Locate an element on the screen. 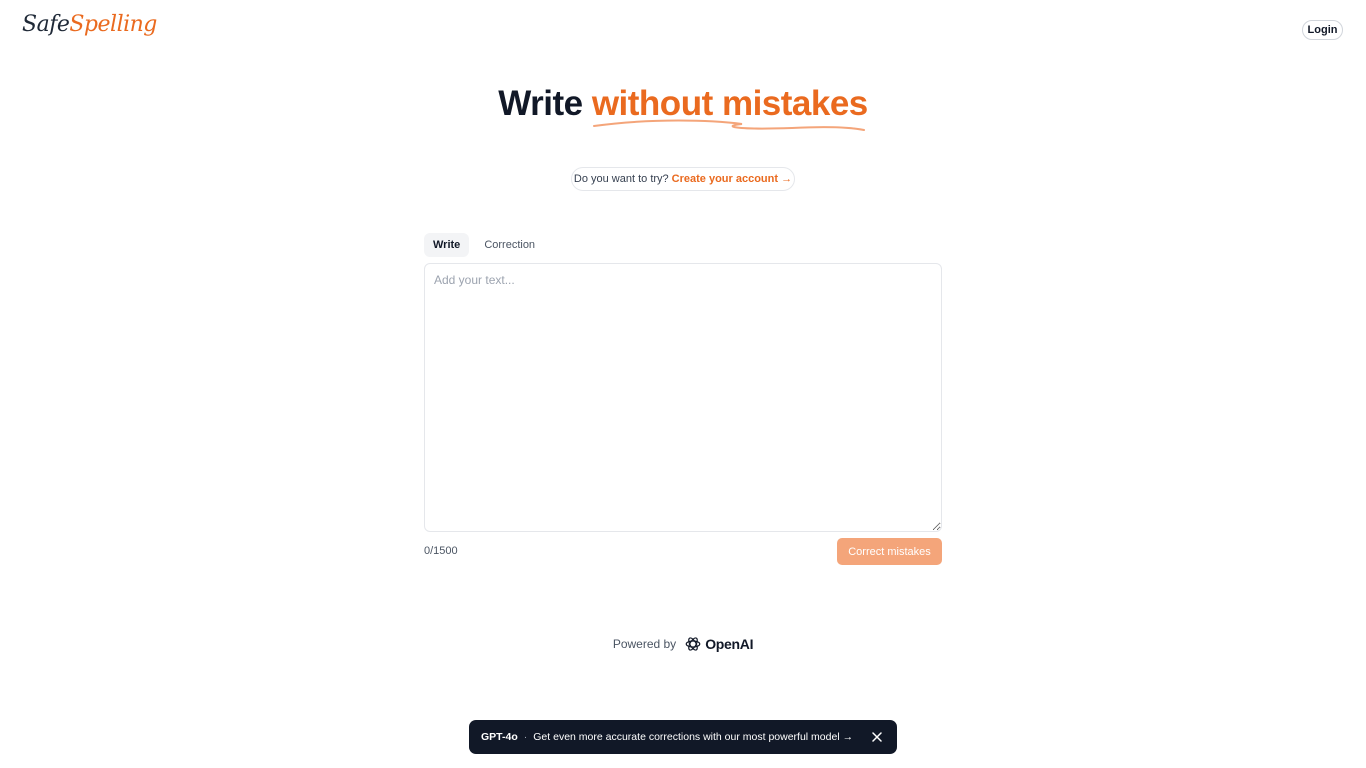 The image size is (1366, 768). logo-part-spelling: Spelling is located at coordinates (113, 24).